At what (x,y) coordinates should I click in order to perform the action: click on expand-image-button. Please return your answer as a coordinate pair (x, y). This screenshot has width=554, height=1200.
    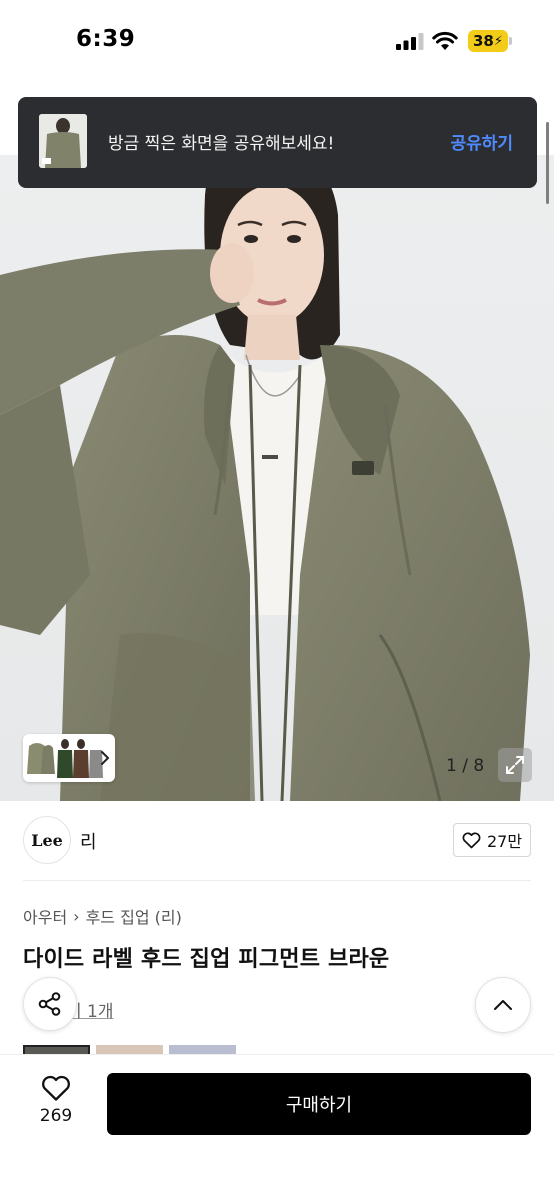
    Looking at the image, I should click on (515, 765).